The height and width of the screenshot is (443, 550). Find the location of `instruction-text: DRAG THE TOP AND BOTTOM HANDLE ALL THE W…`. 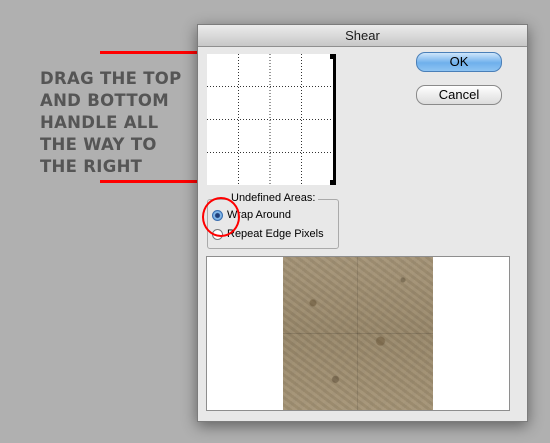

instruction-text: DRAG THE TOP AND BOTTOM HANDLE ALL THE W… is located at coordinates (111, 122).